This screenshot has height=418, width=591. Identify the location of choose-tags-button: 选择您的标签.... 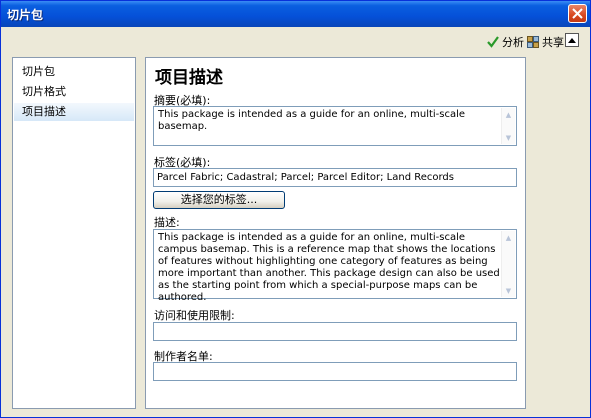
(219, 200).